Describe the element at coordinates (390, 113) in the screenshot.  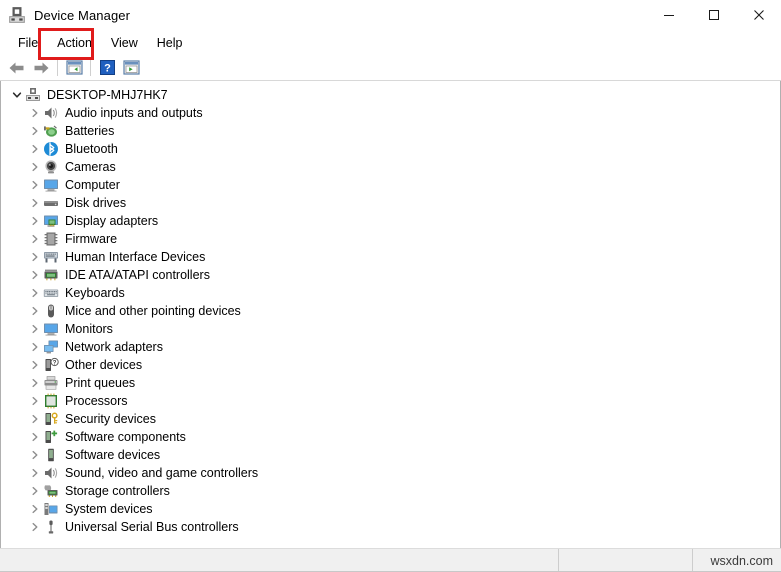
I see `tree-item-audio-inputs-and-outputs: Audio inputs and outputs` at that location.